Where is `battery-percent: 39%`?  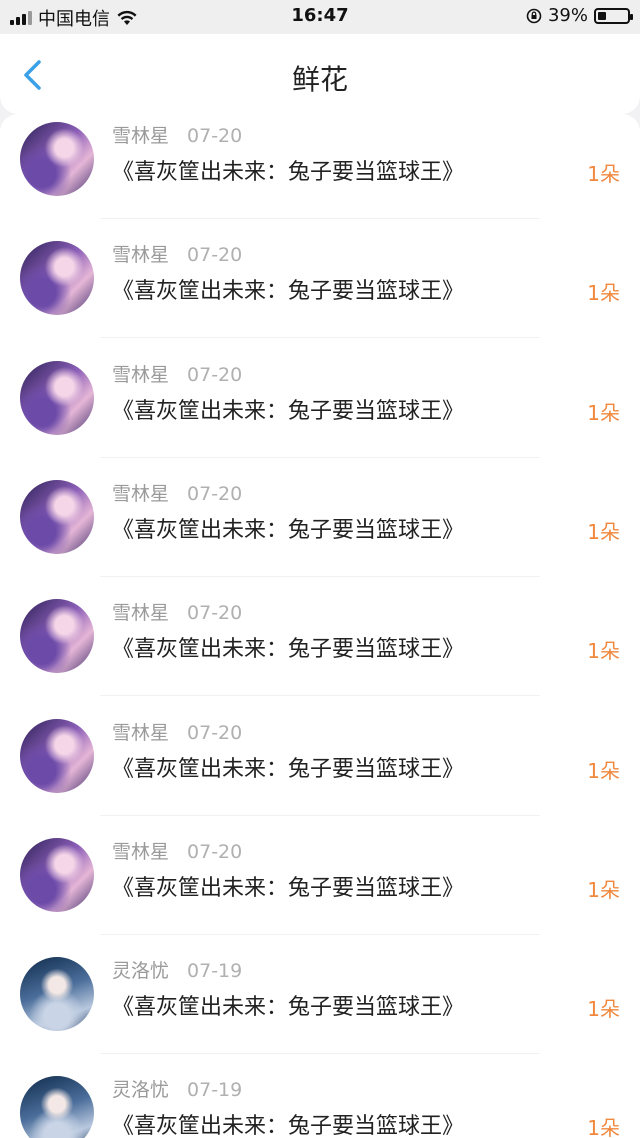 battery-percent: 39% is located at coordinates (567, 15).